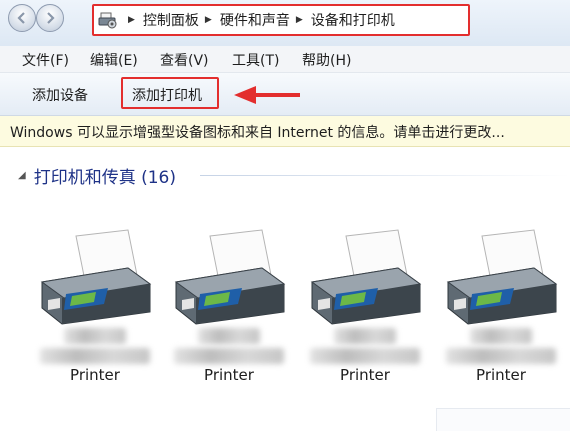 The height and width of the screenshot is (431, 570). Describe the element at coordinates (105, 178) in the screenshot. I see `group-title: 打印机和传真 (16)` at that location.